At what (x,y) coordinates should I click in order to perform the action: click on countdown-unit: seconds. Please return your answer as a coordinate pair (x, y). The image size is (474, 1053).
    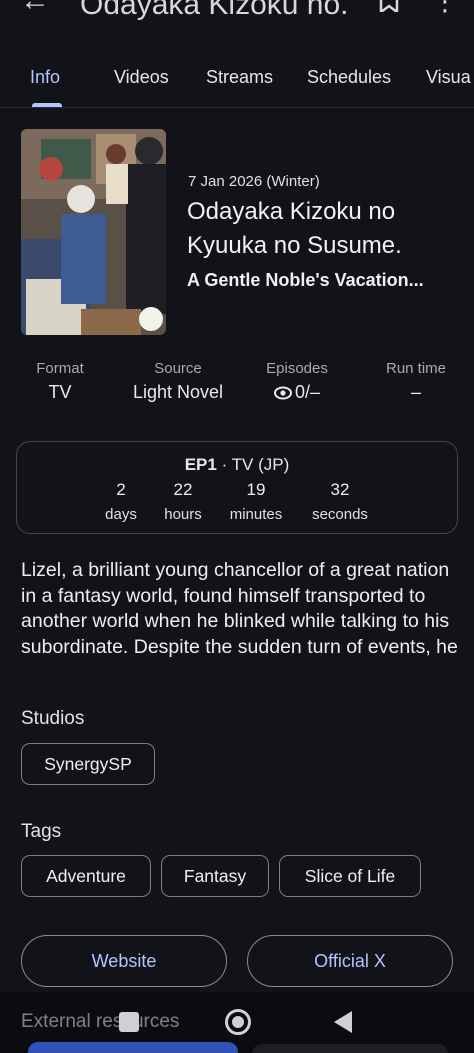
    Looking at the image, I should click on (340, 514).